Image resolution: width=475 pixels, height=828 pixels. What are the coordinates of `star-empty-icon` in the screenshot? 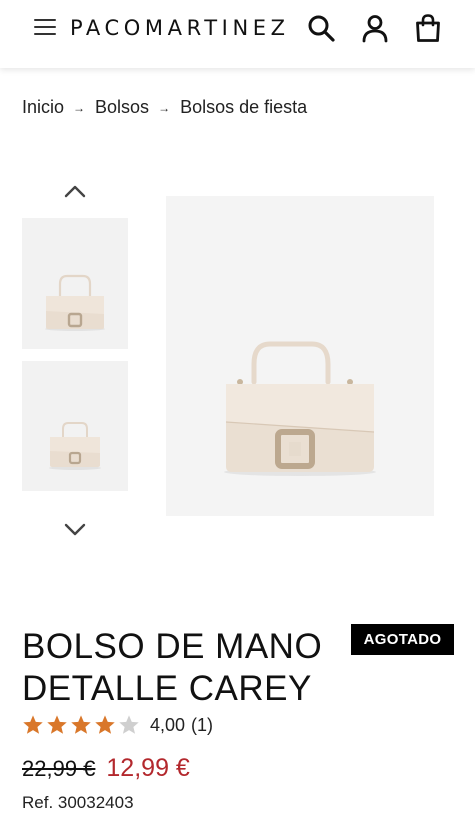 It's located at (129, 724).